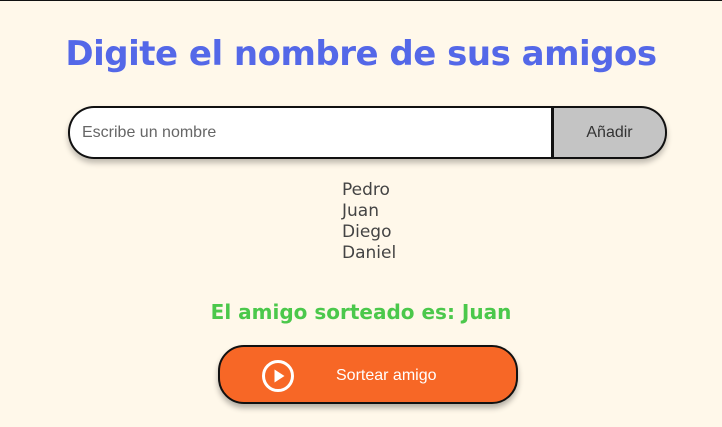 The height and width of the screenshot is (427, 722). I want to click on friend-item: Pedro, so click(366, 190).